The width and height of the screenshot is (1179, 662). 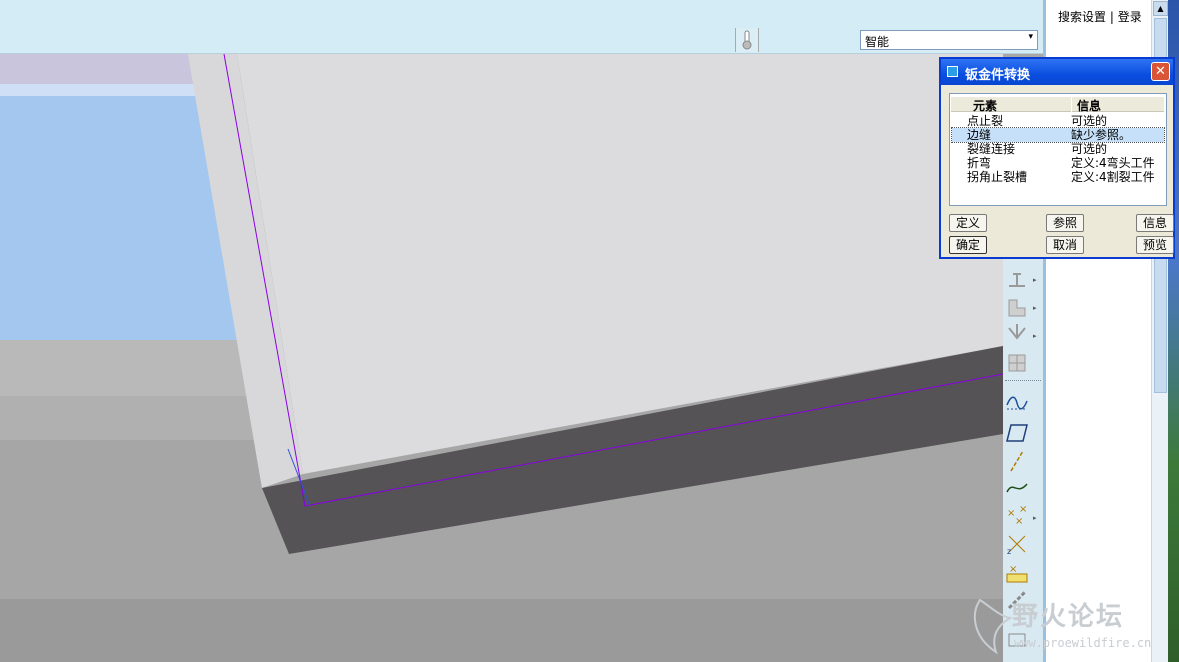 What do you see at coordinates (1155, 223) in the screenshot?
I see `info-button: 信息` at bounding box center [1155, 223].